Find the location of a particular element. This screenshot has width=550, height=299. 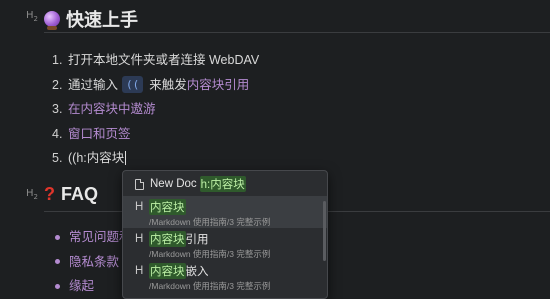

list-item: 隐私条款 is located at coordinates (92, 262).